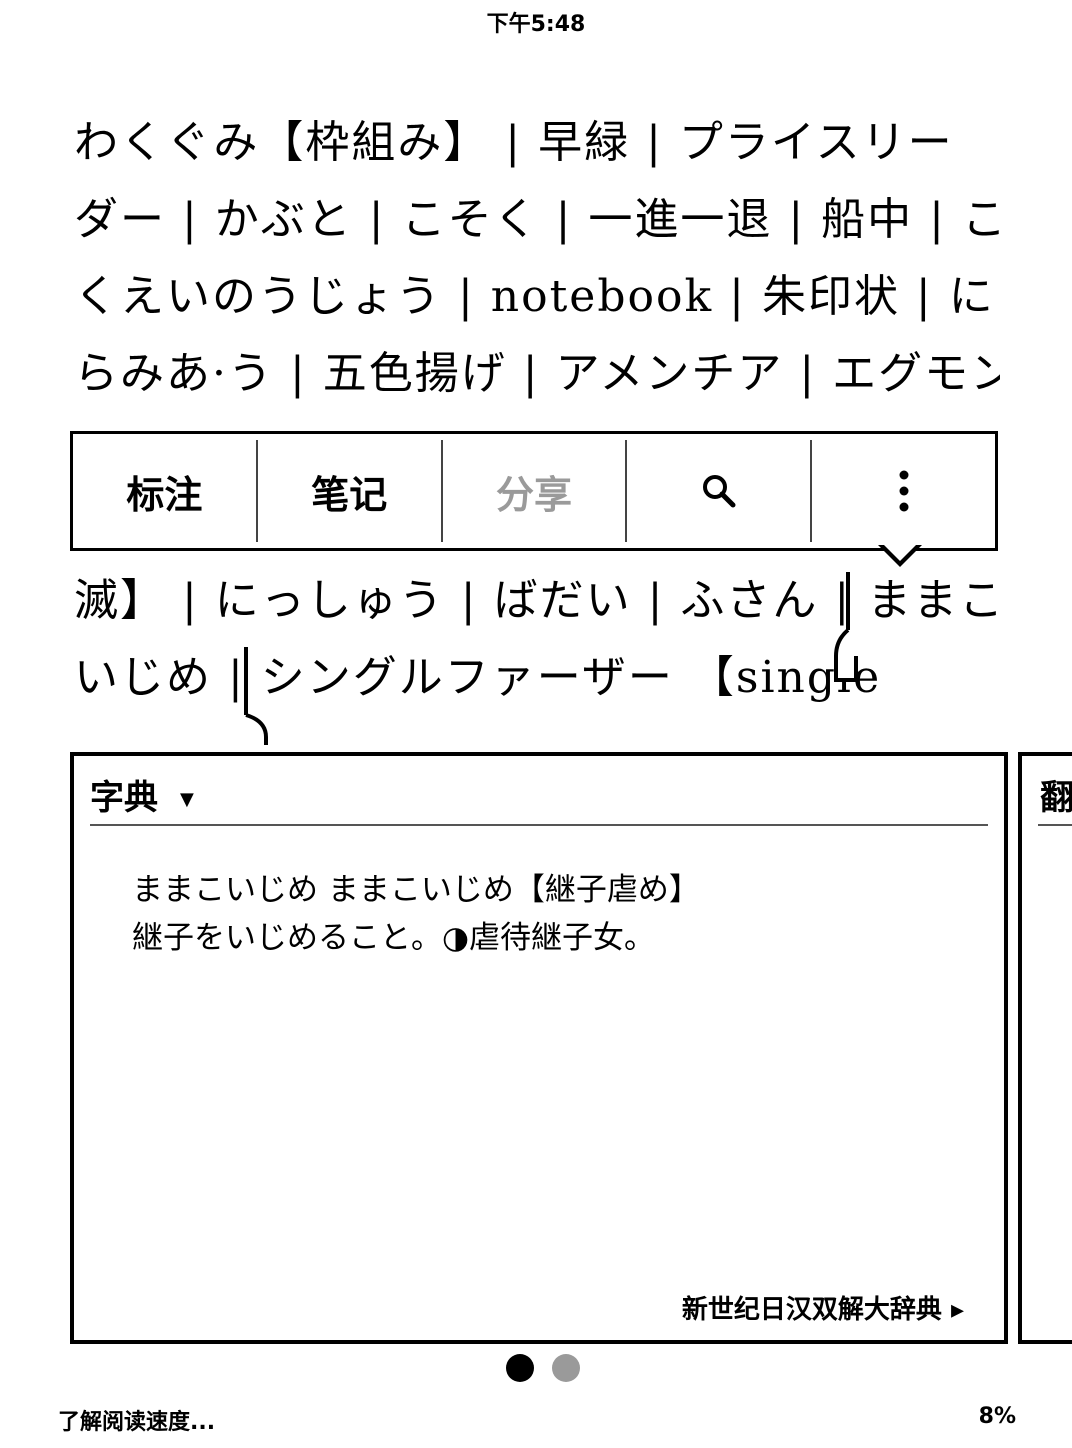 The image size is (1072, 1448). What do you see at coordinates (1045, 1048) in the screenshot?
I see `translation-panel: 翻` at bounding box center [1045, 1048].